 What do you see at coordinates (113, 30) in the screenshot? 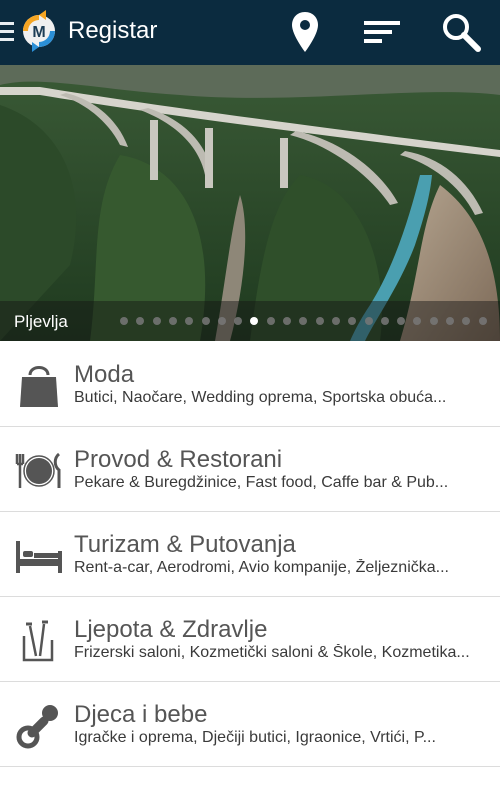
I see `app-title: Registar` at bounding box center [113, 30].